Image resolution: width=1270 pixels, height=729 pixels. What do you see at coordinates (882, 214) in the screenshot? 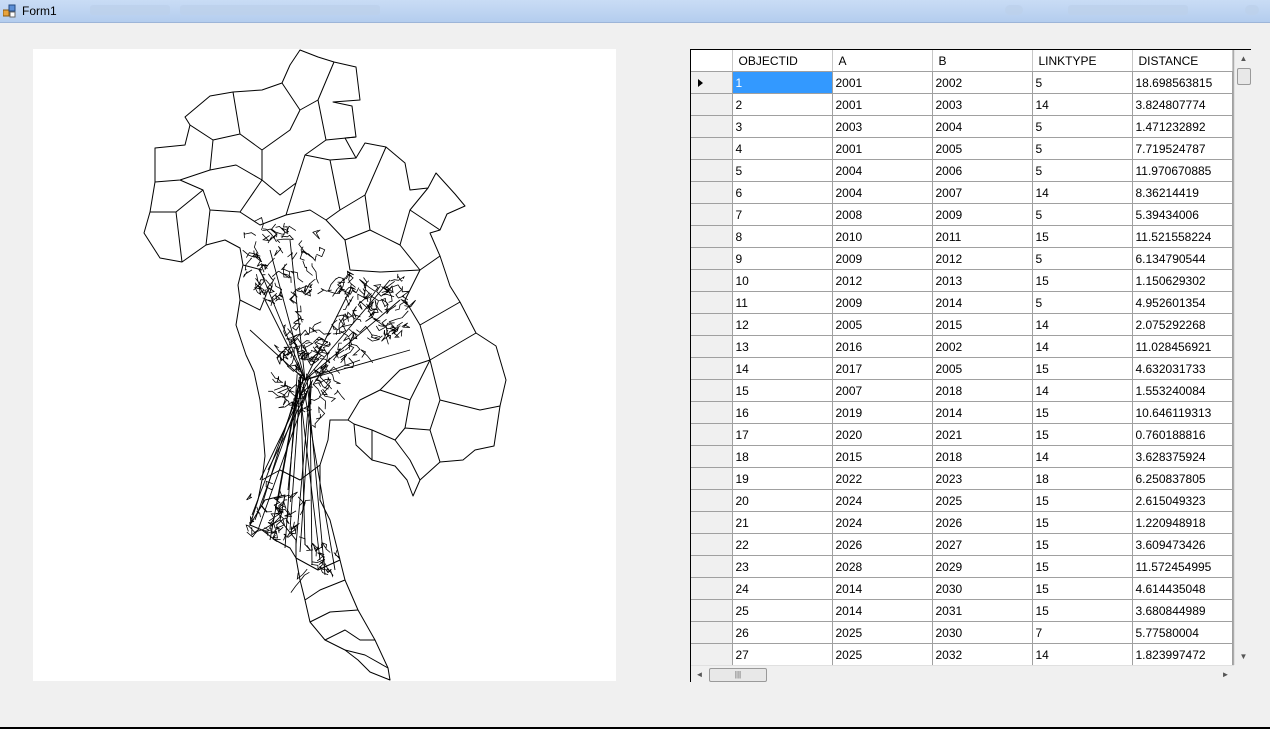
I see `cell-a: 2008` at bounding box center [882, 214].